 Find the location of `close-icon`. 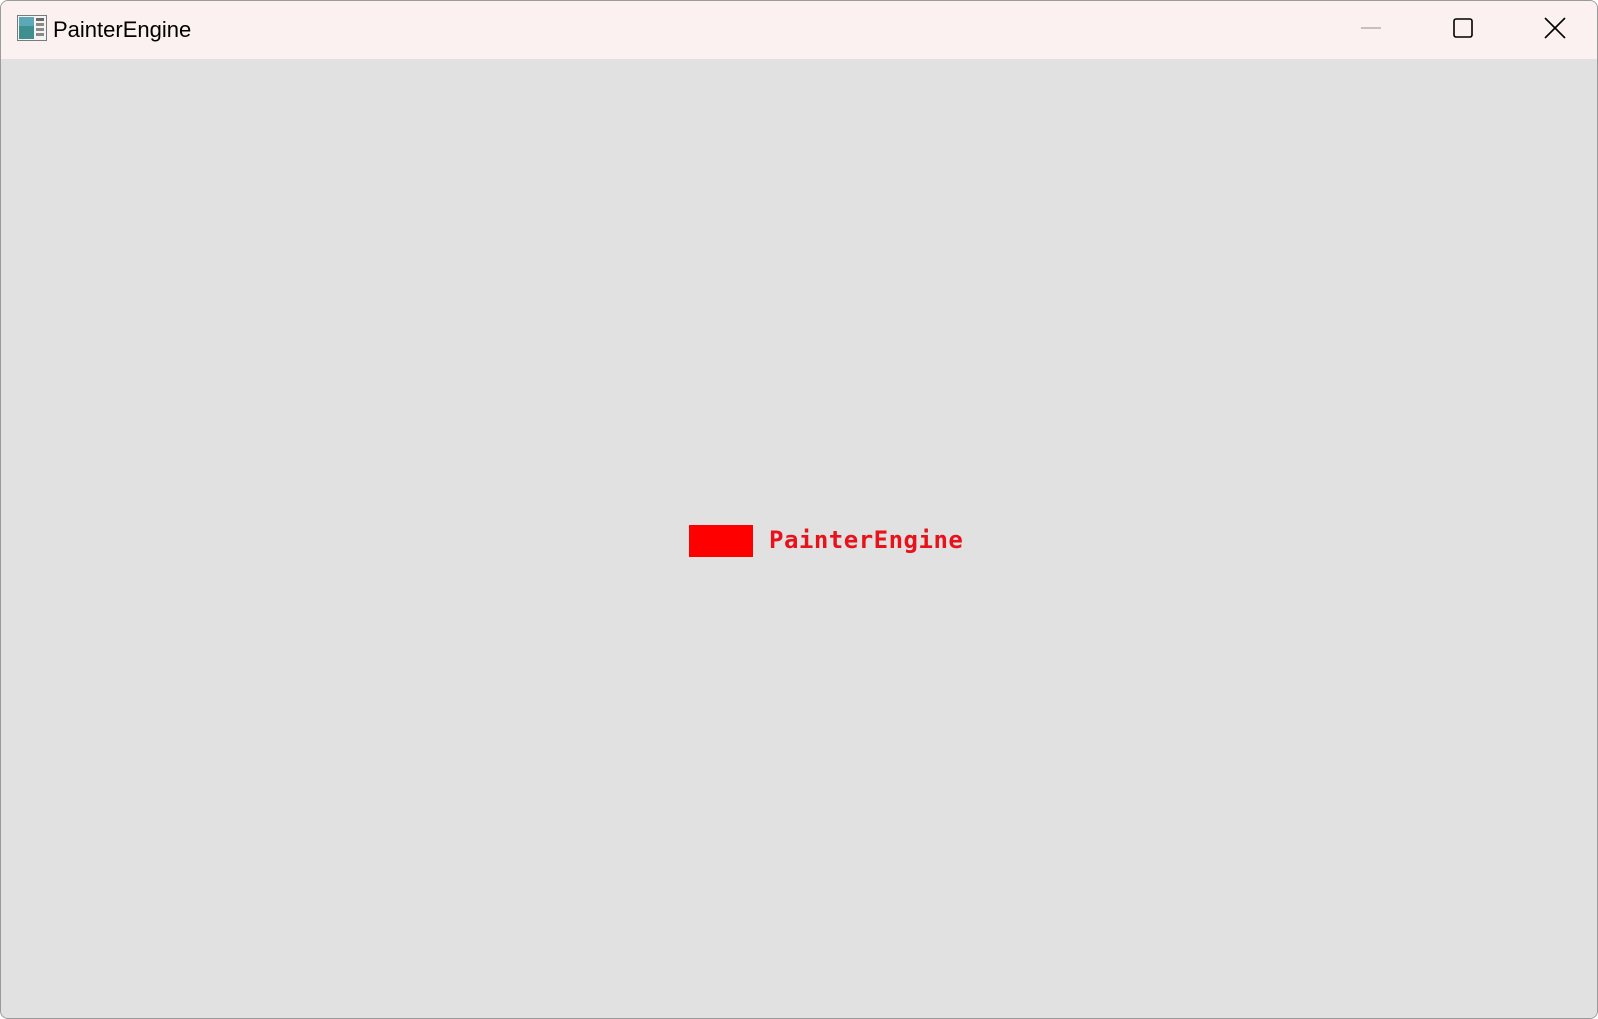

close-icon is located at coordinates (1555, 28).